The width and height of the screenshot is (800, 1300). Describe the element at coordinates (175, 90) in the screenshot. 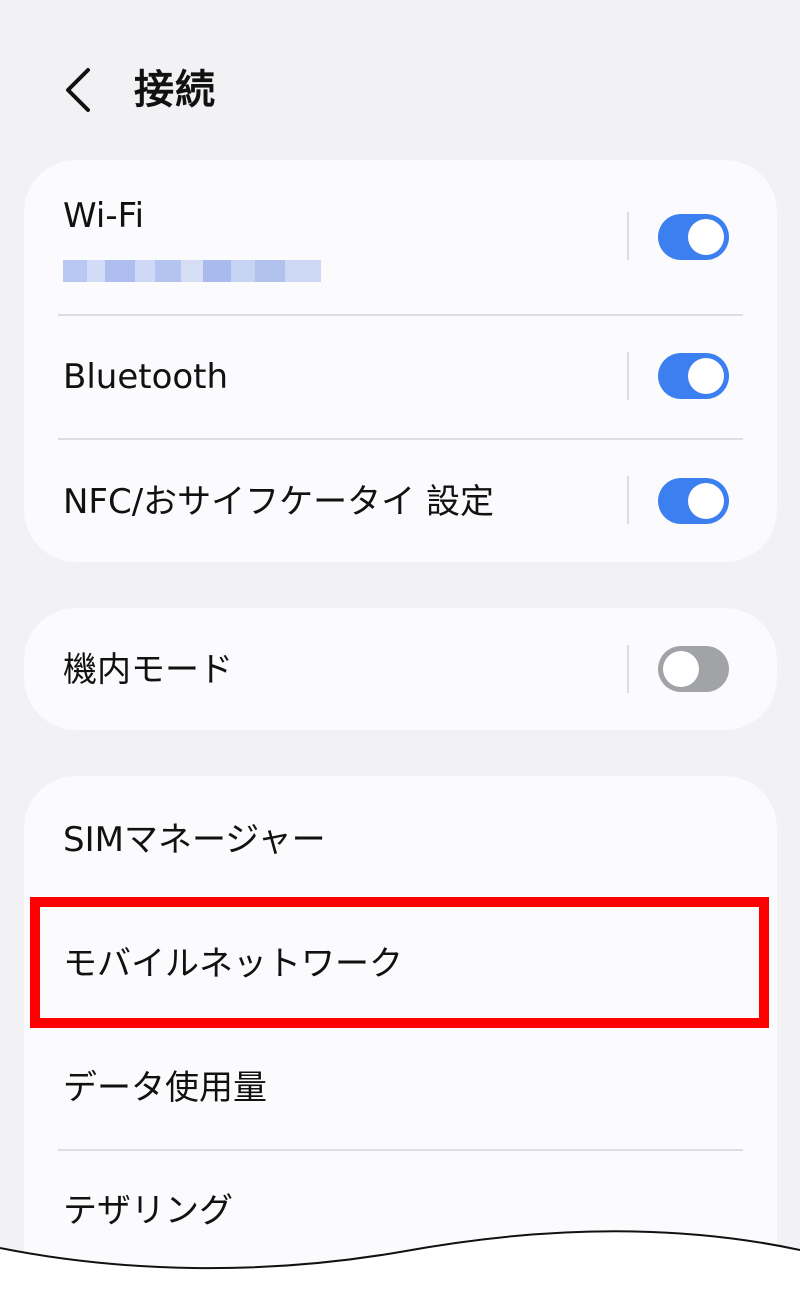

I see `page-title: 接続` at that location.